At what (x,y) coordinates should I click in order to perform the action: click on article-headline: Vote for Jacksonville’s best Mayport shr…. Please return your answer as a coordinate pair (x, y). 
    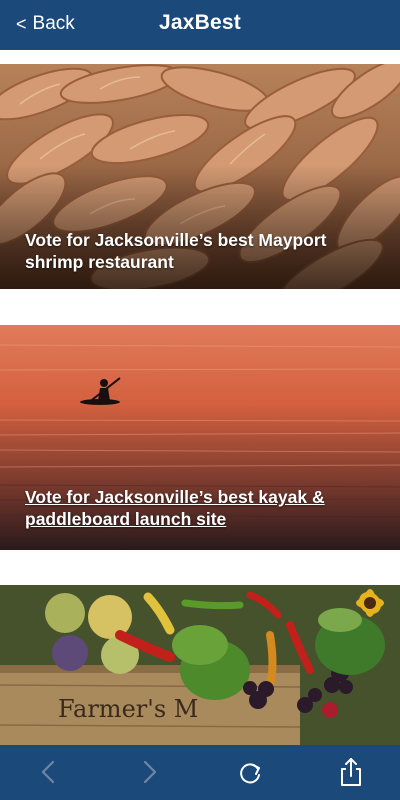
    Looking at the image, I should click on (176, 251).